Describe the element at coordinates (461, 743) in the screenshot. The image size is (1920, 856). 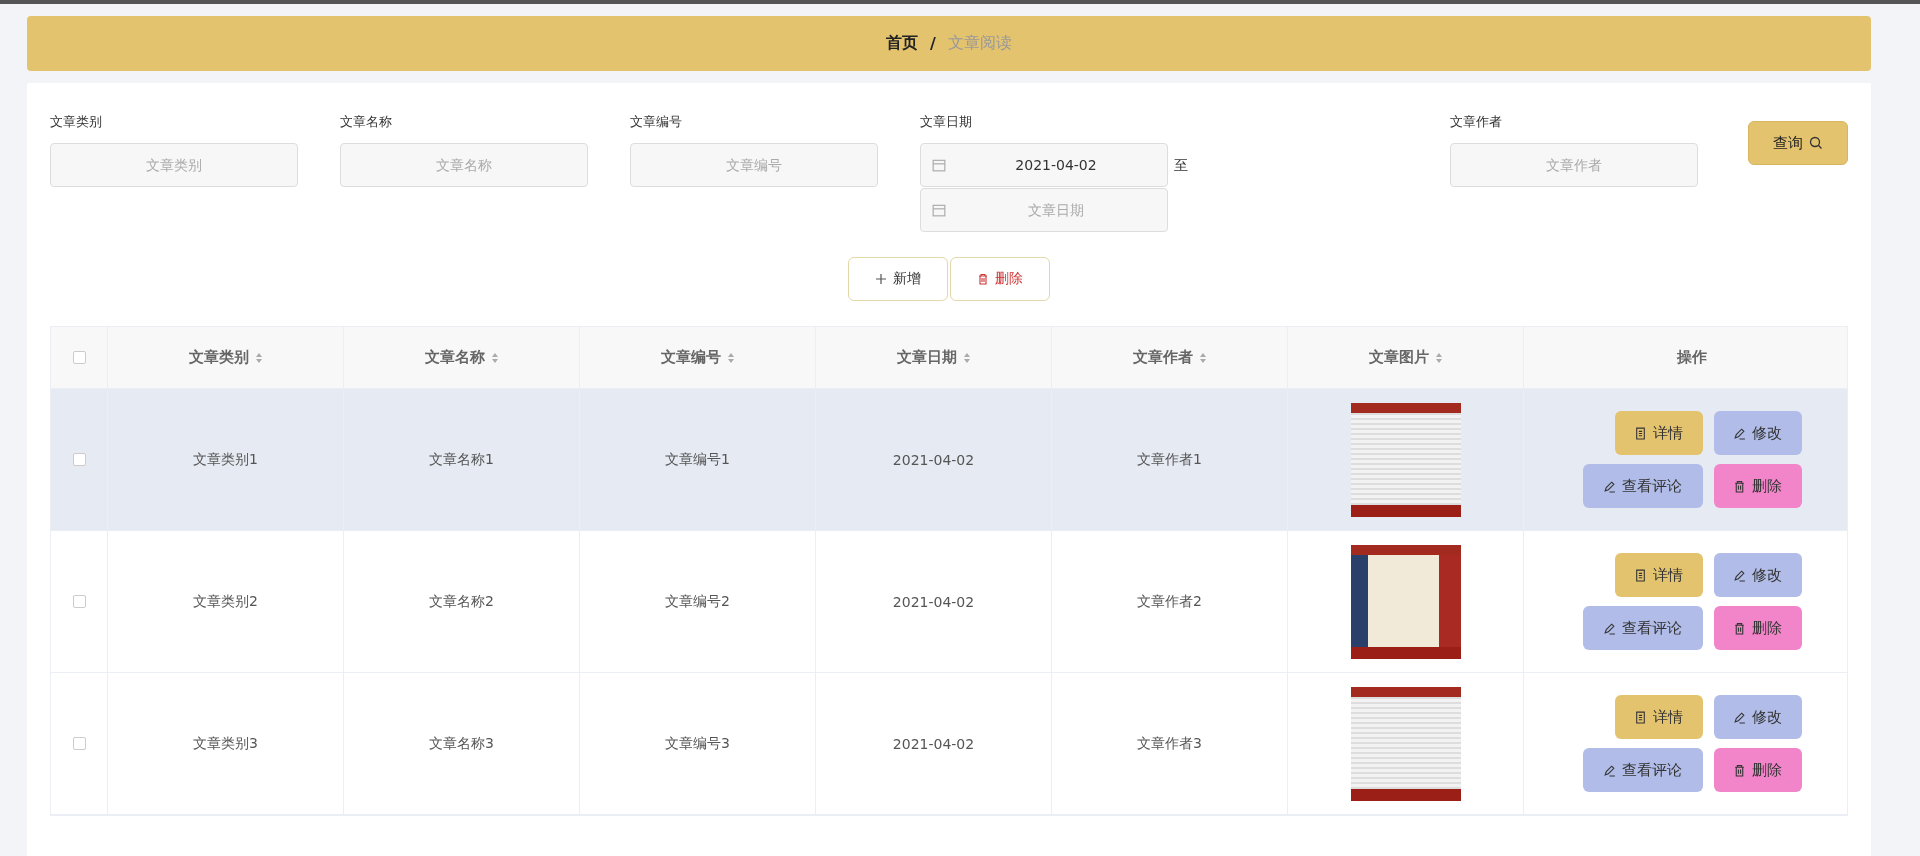
I see `table-cell: 文章名称3` at that location.